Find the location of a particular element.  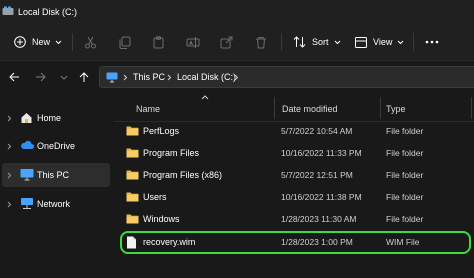

delete-button is located at coordinates (261, 42).